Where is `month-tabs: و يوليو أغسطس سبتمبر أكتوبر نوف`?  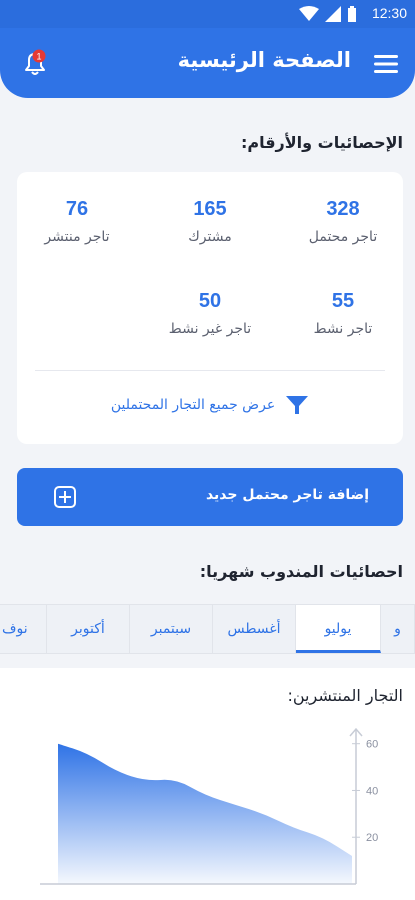 month-tabs: و يوليو أغسطس سبتمبر أكتوبر نوف is located at coordinates (207, 629).